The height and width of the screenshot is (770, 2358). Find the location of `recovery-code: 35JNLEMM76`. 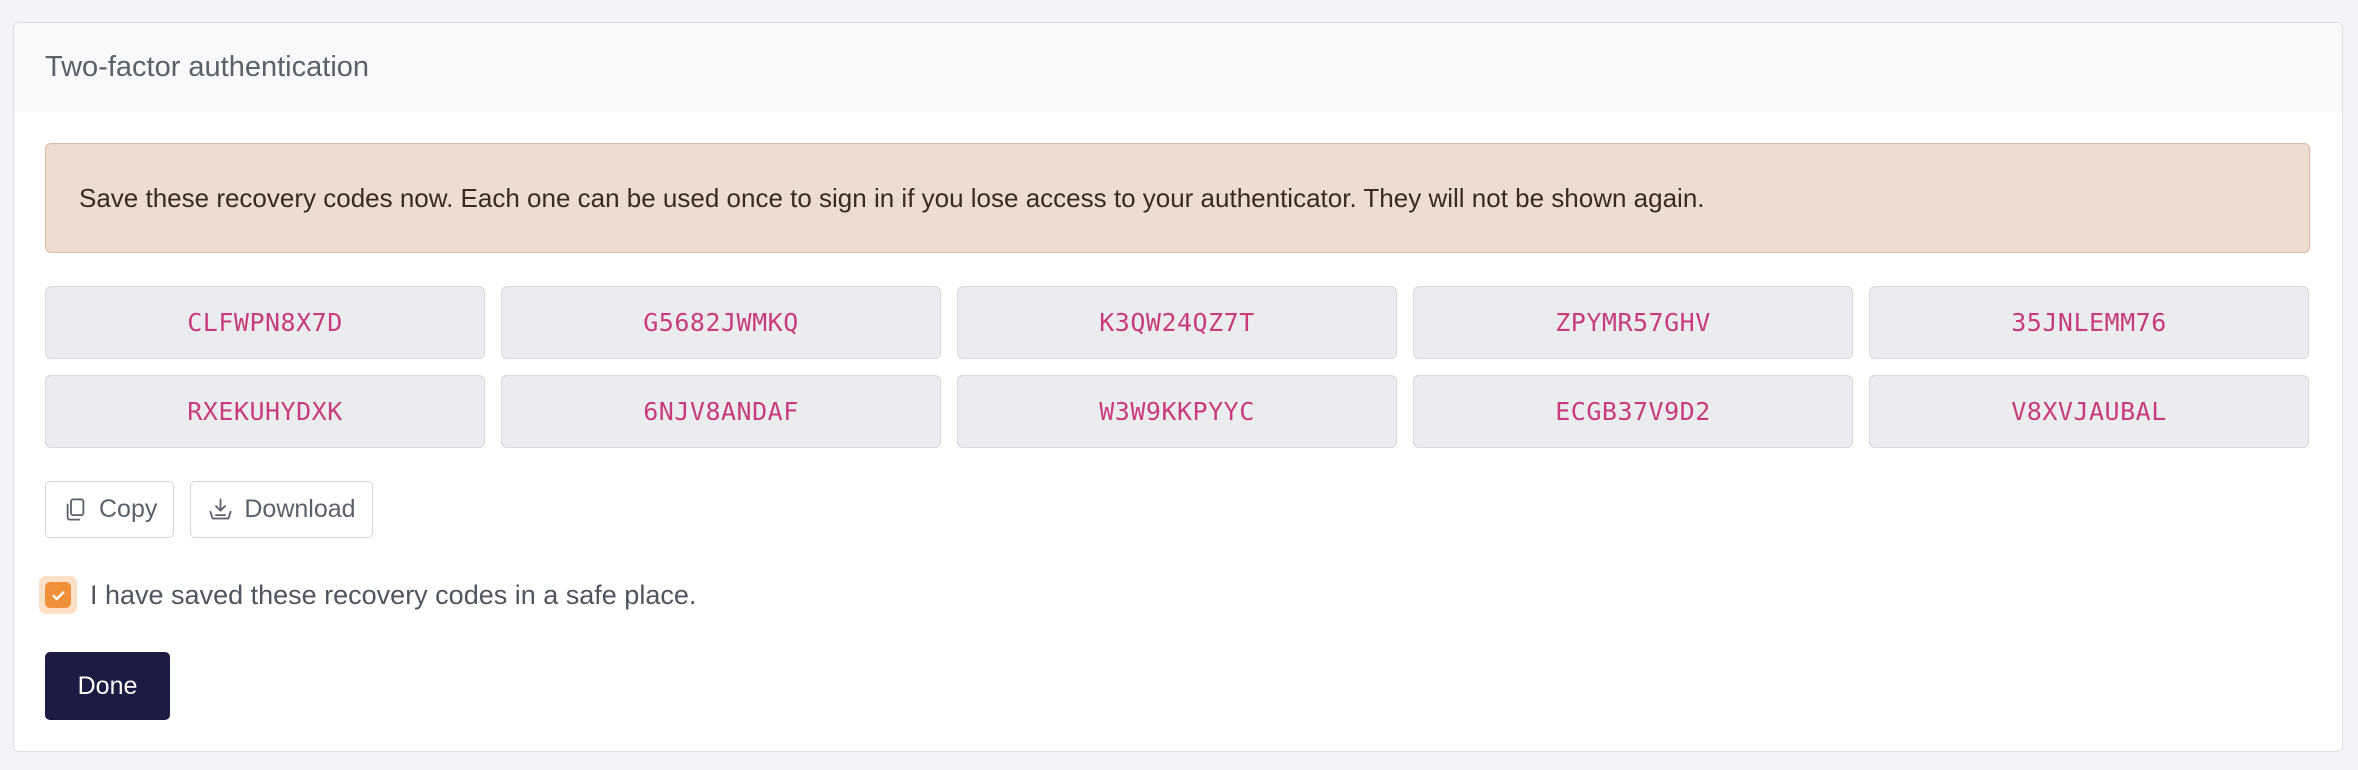

recovery-code: 35JNLEMM76 is located at coordinates (2089, 322).